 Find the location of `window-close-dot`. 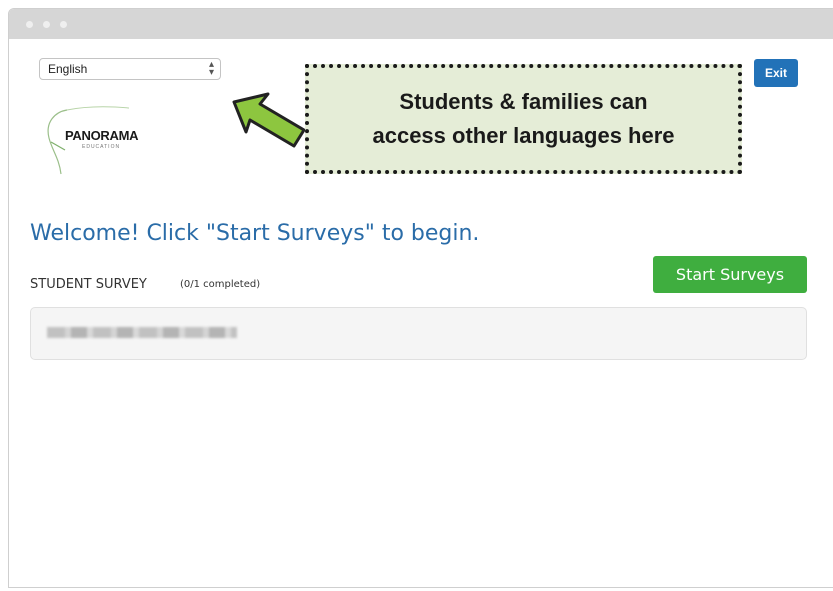

window-close-dot is located at coordinates (29, 24).